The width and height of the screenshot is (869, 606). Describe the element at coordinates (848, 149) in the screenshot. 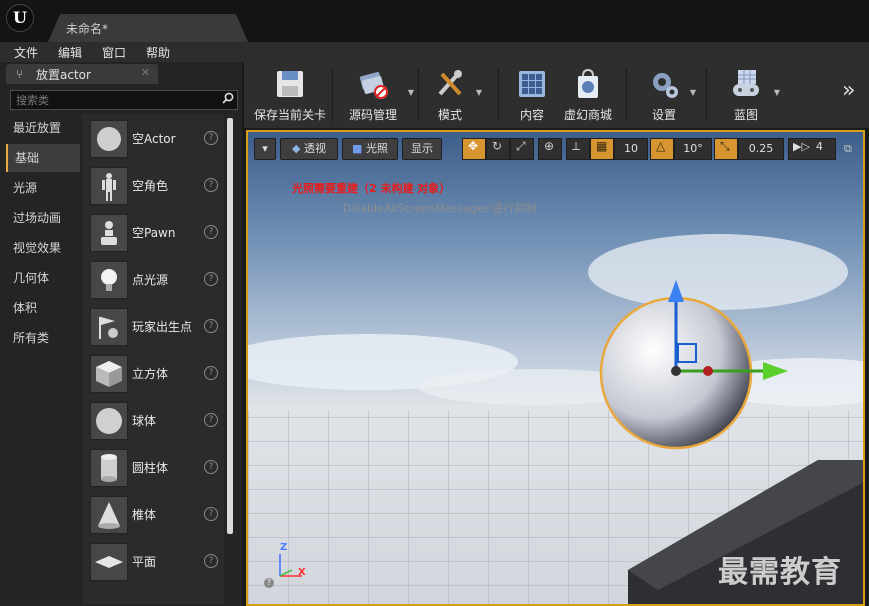

I see `maximize-viewport-icon: ⧉` at that location.